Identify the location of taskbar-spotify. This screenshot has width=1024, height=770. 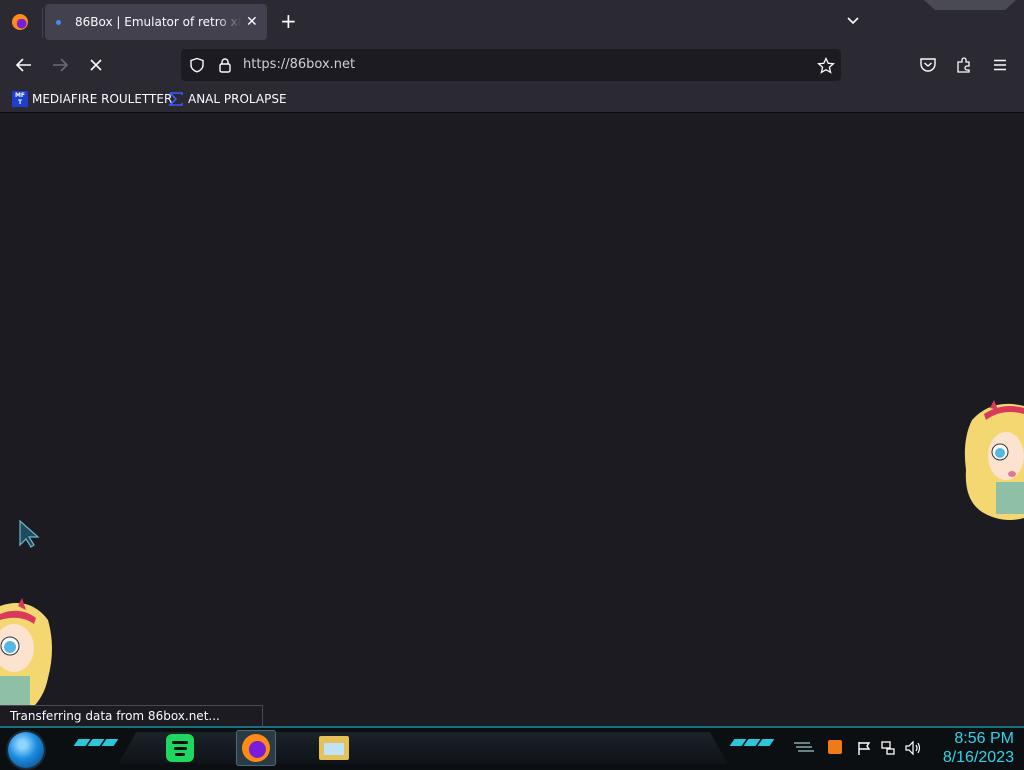
(180, 748).